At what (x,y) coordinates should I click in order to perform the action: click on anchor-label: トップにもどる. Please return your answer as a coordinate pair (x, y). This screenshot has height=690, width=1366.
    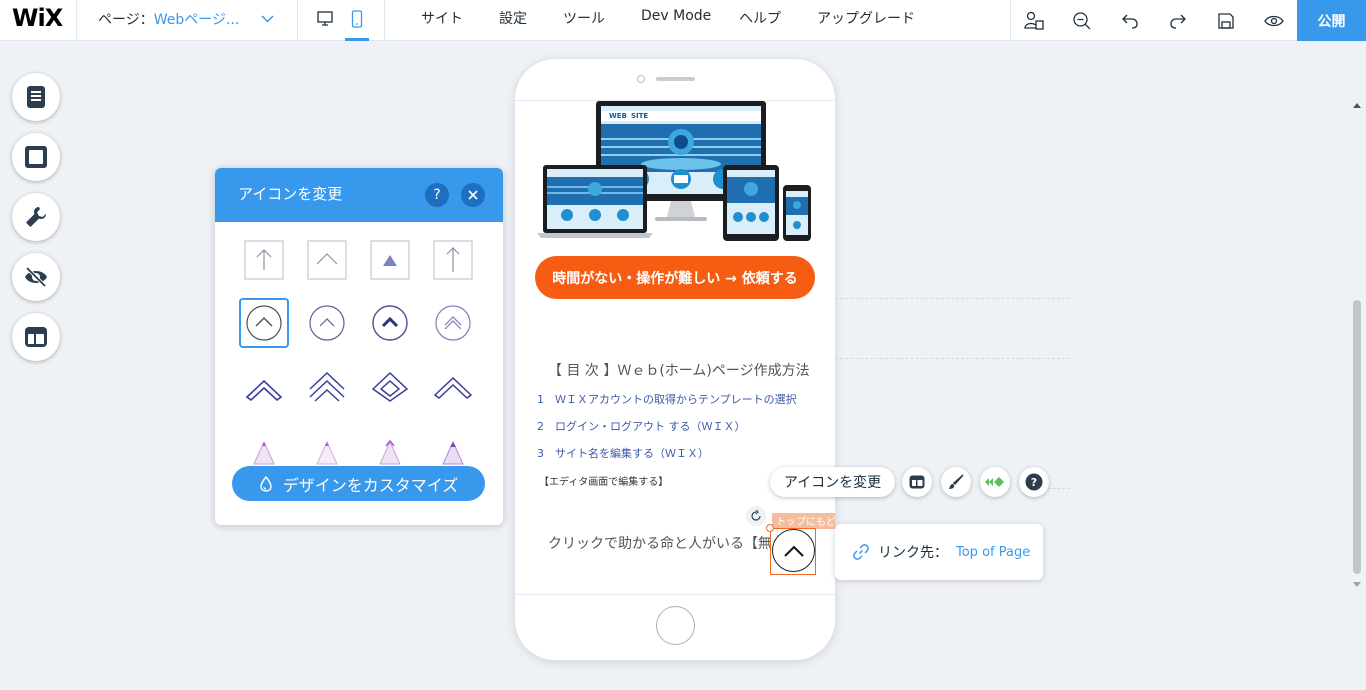
    Looking at the image, I should click on (803, 521).